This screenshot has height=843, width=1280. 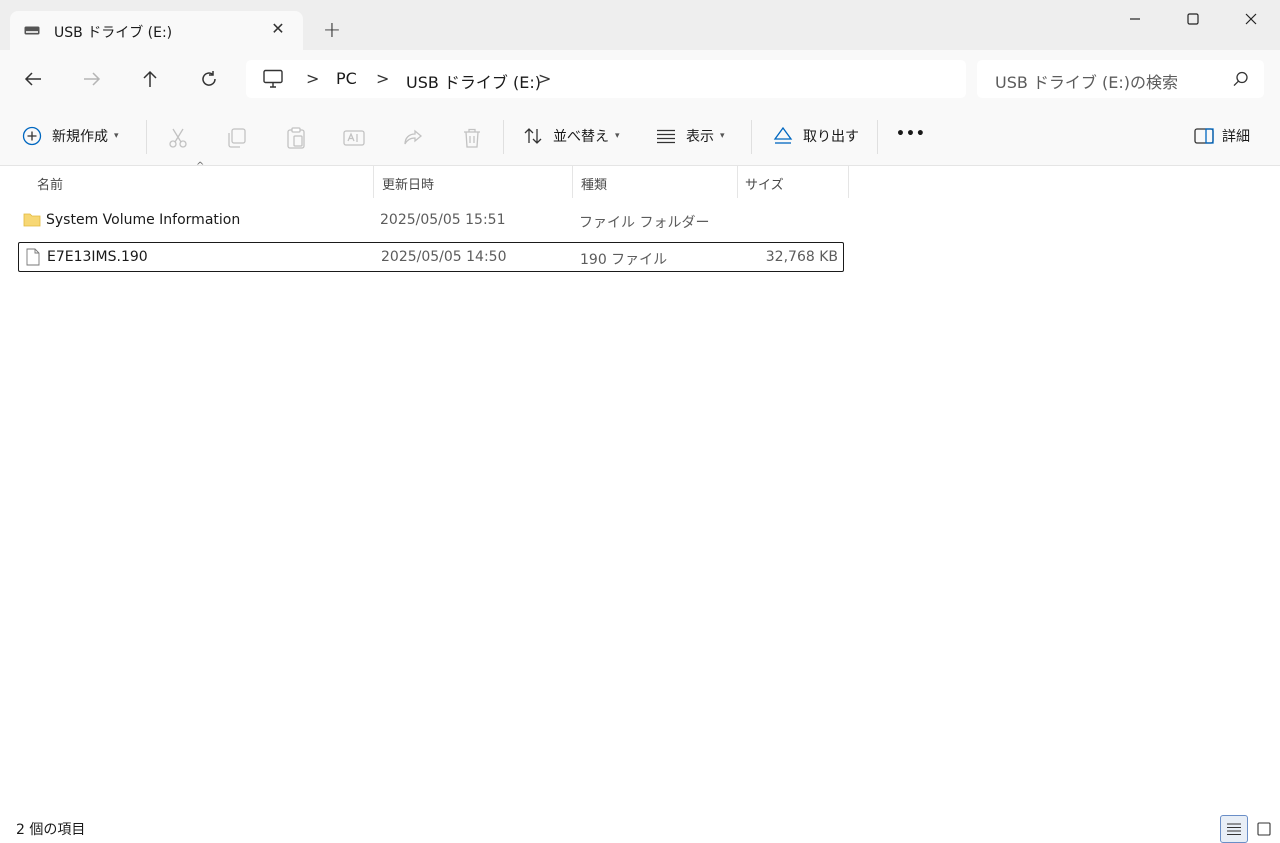 I want to click on status-item-count: 2 個の項目, so click(x=51, y=830).